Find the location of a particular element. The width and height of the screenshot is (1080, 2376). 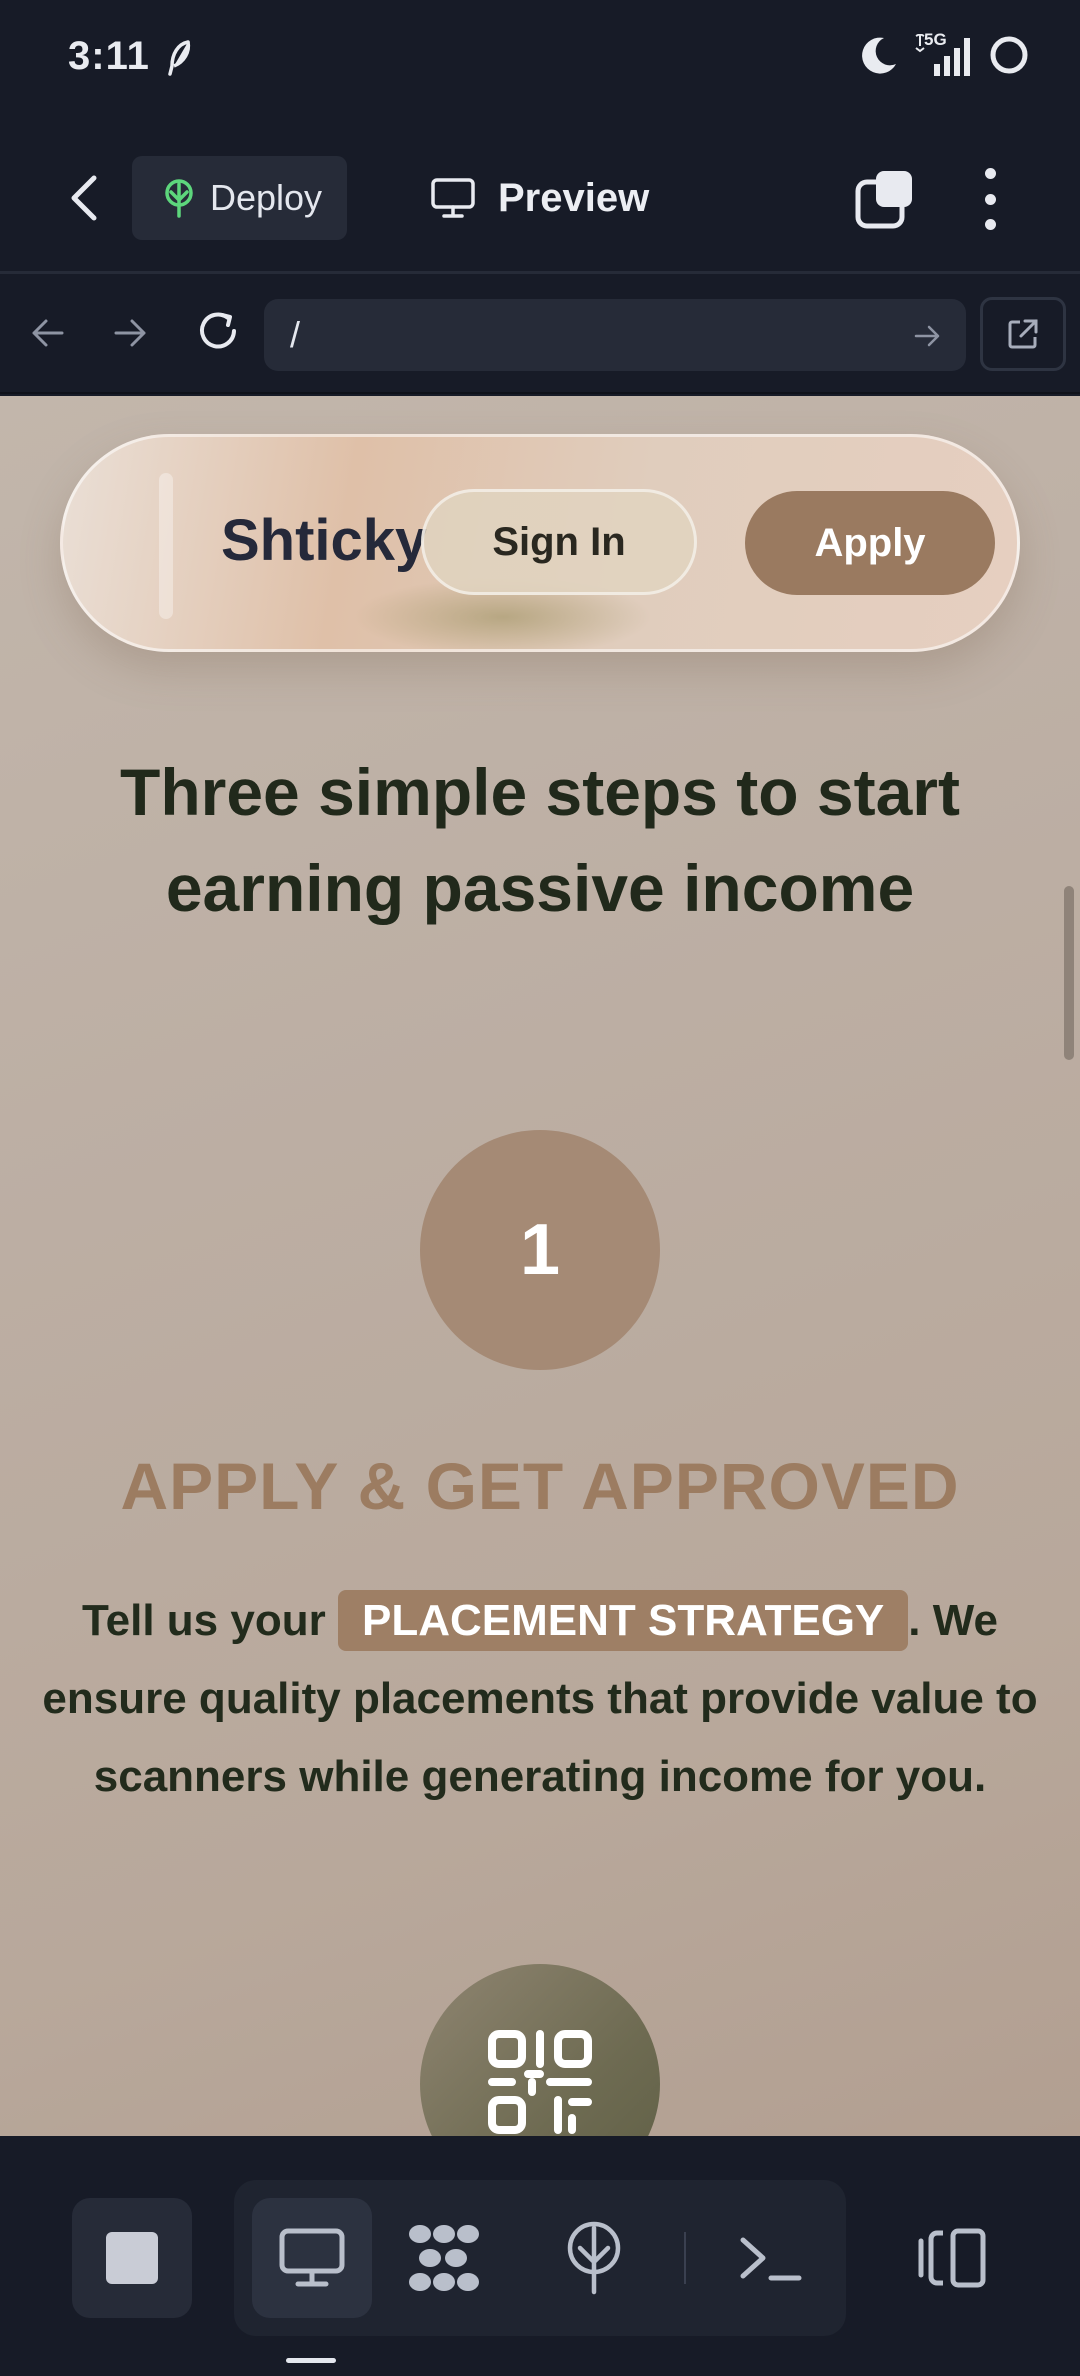

step-number-badge: 1 is located at coordinates (540, 1250).